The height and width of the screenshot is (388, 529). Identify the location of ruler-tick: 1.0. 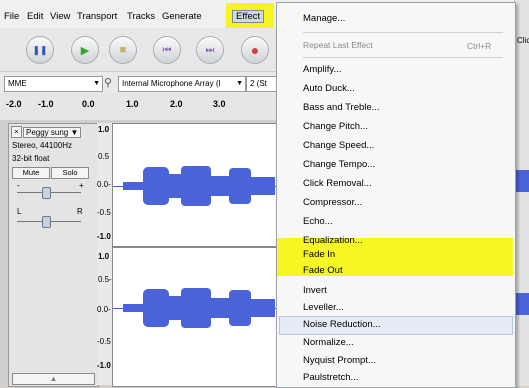
(132, 104).